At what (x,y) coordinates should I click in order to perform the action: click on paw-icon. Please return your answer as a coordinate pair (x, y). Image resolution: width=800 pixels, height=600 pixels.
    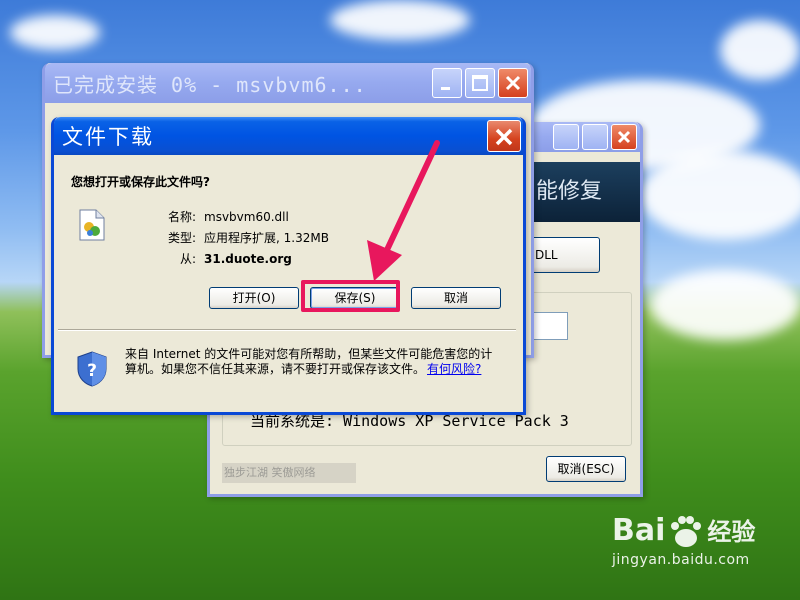
    Looking at the image, I should click on (686, 531).